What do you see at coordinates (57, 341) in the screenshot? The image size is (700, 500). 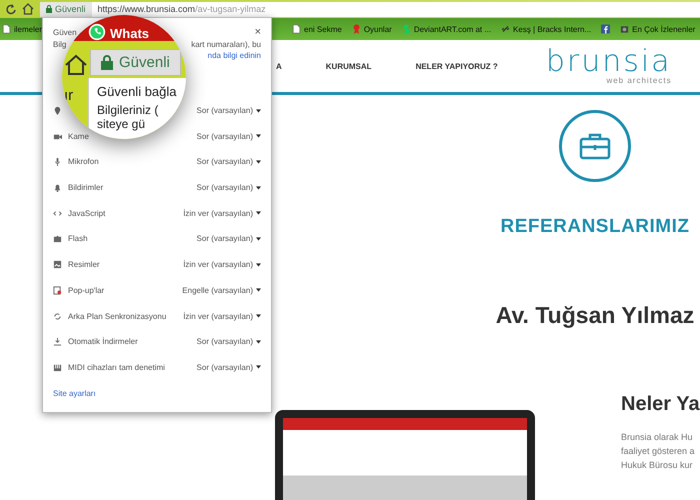 I see `download-icon` at bounding box center [57, 341].